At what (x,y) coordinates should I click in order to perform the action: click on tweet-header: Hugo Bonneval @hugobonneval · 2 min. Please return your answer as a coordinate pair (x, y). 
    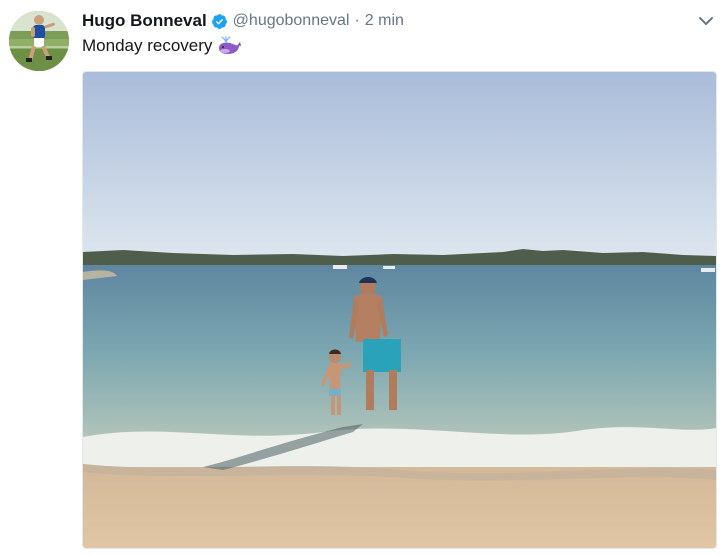
    Looking at the image, I should click on (243, 21).